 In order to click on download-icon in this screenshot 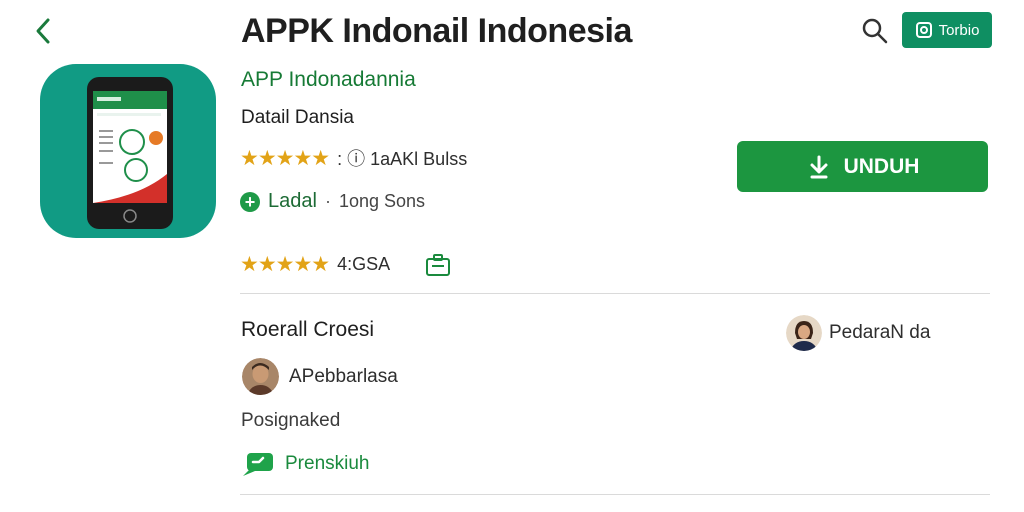, I will do `click(819, 166)`.